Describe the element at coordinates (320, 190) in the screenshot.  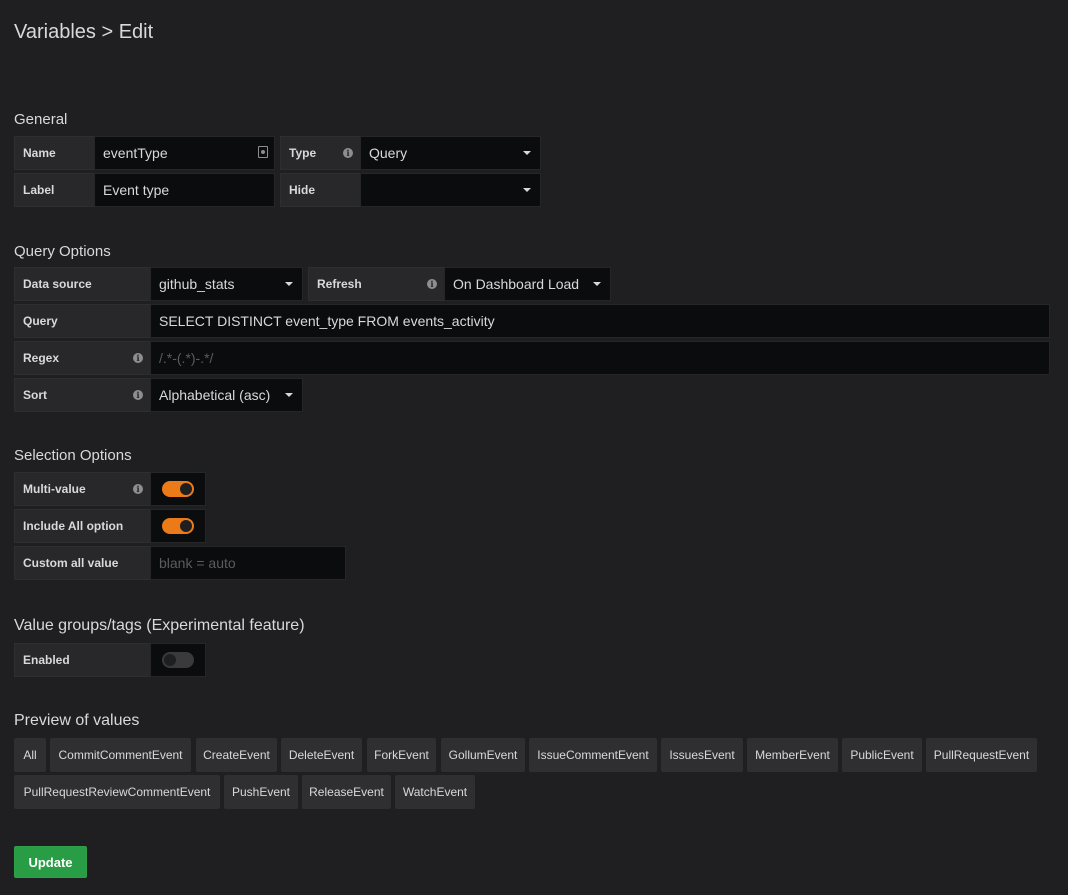
I see `hide-label: Hide` at that location.